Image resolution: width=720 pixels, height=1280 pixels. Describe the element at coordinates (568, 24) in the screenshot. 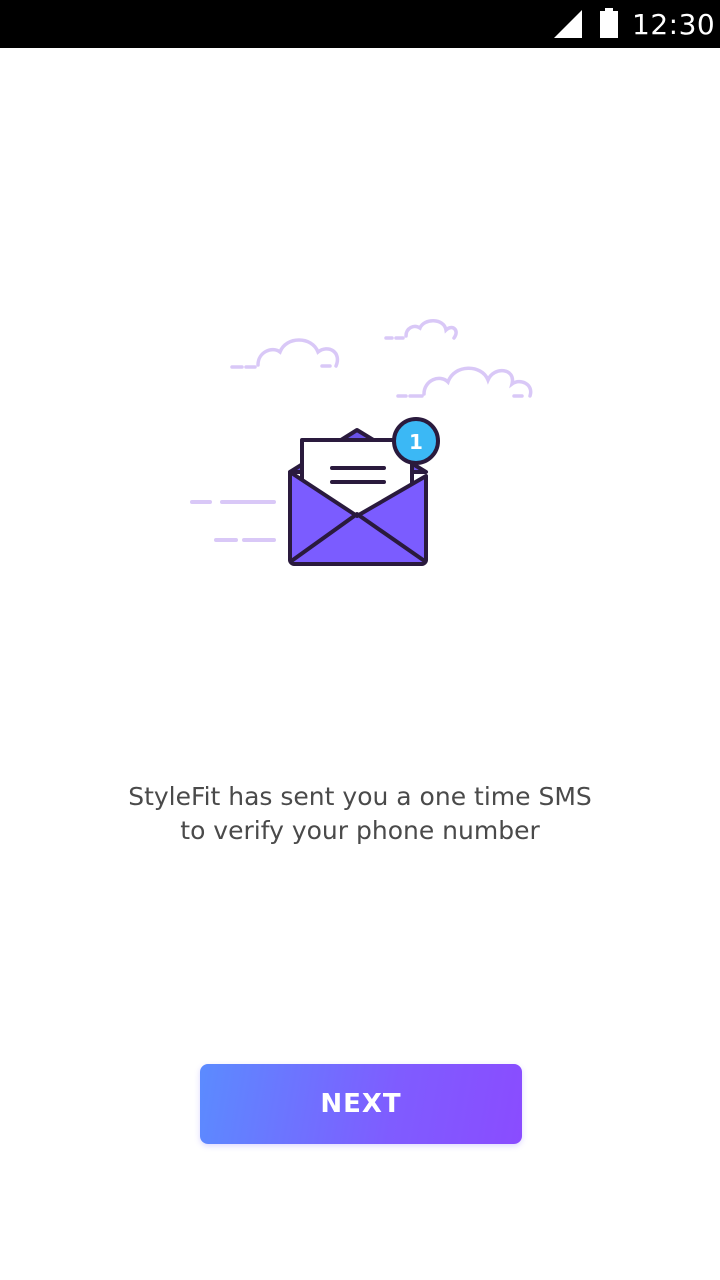

I see `cell-signal-icon` at that location.